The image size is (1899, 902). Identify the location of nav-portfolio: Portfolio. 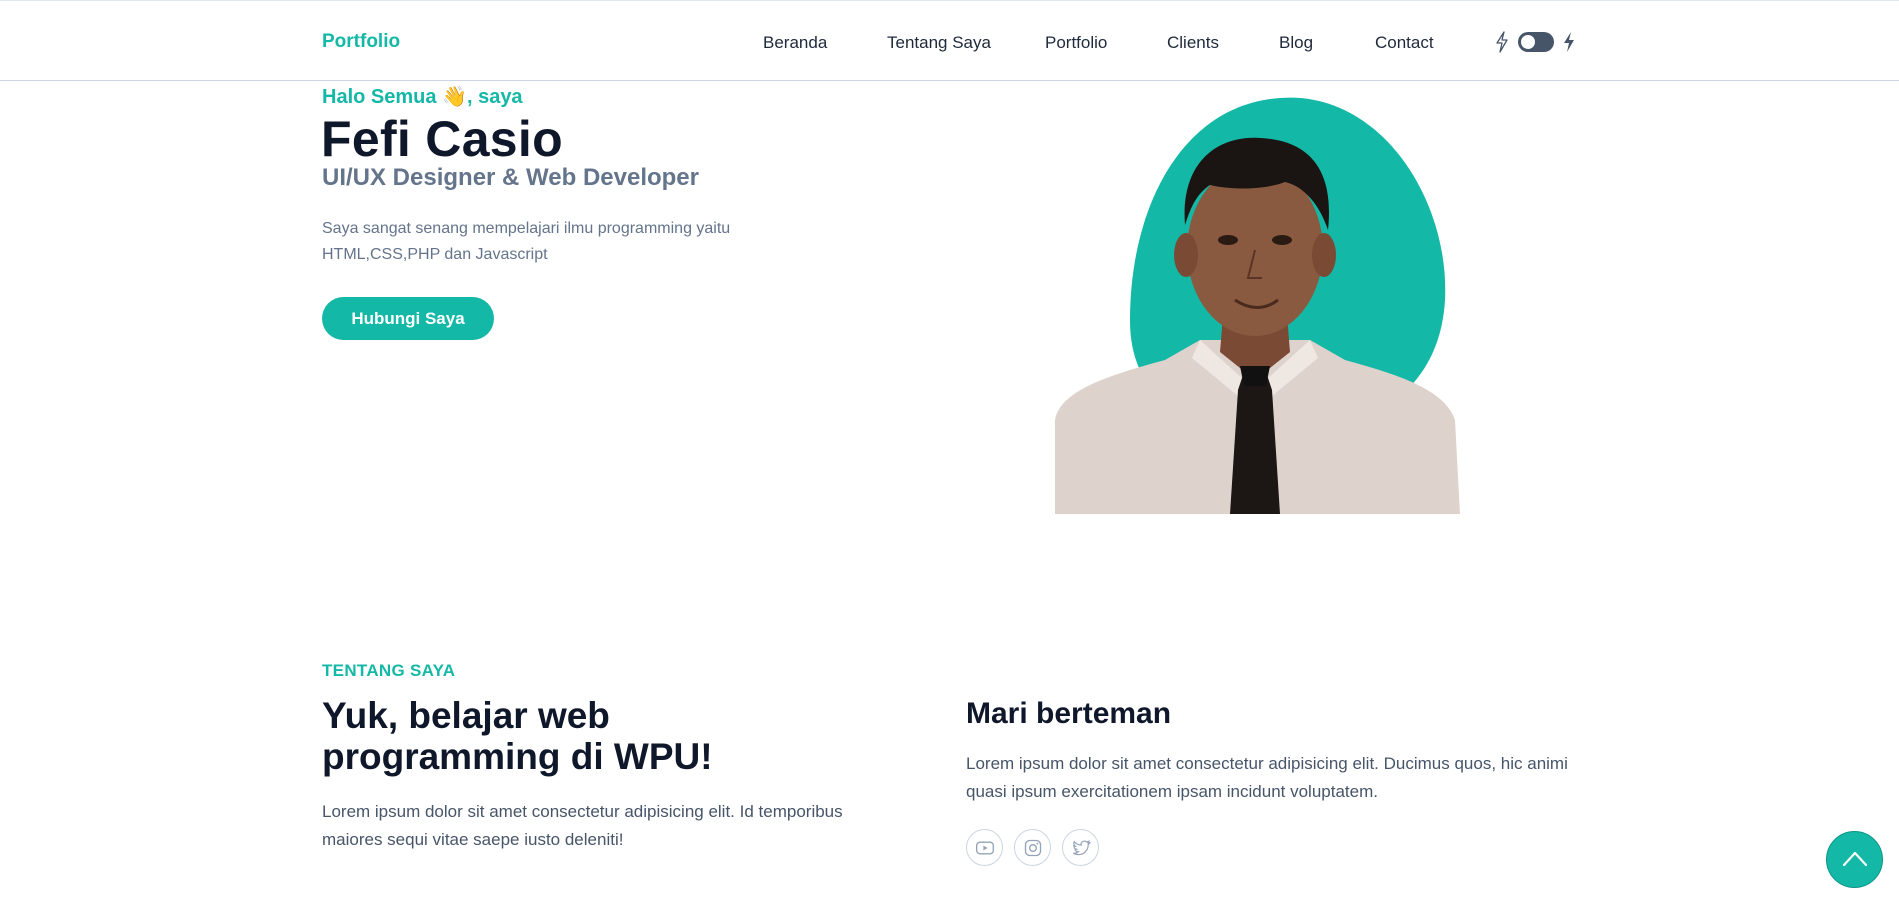
(1076, 43).